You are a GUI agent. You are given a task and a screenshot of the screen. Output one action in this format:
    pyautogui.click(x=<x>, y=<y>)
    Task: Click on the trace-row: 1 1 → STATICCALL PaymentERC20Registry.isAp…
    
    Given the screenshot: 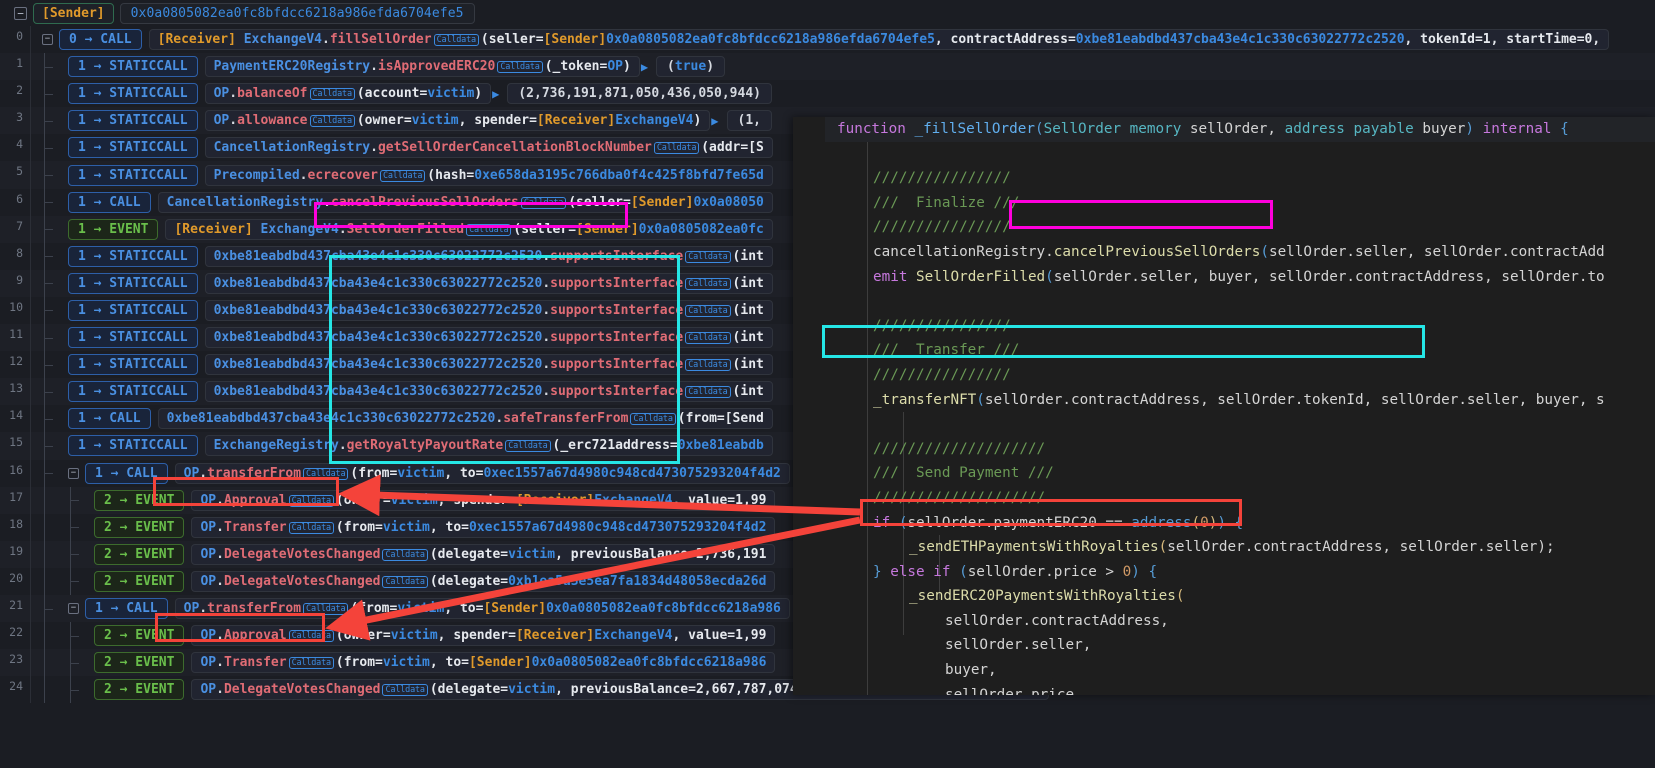 What is the action you would take?
    pyautogui.click(x=827, y=67)
    